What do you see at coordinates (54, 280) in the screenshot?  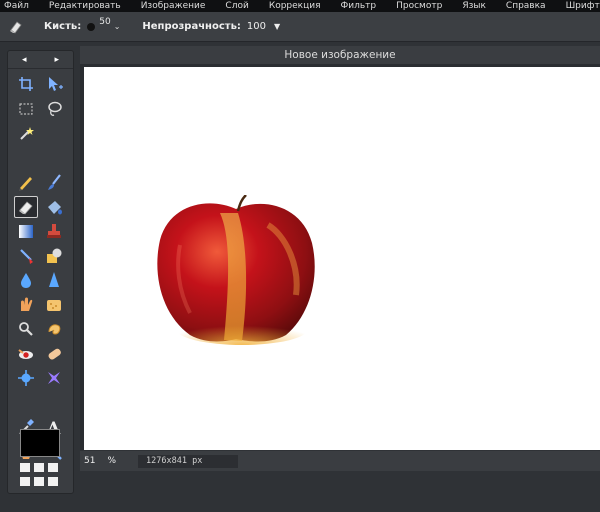 I see `sharpen-tool-icon` at bounding box center [54, 280].